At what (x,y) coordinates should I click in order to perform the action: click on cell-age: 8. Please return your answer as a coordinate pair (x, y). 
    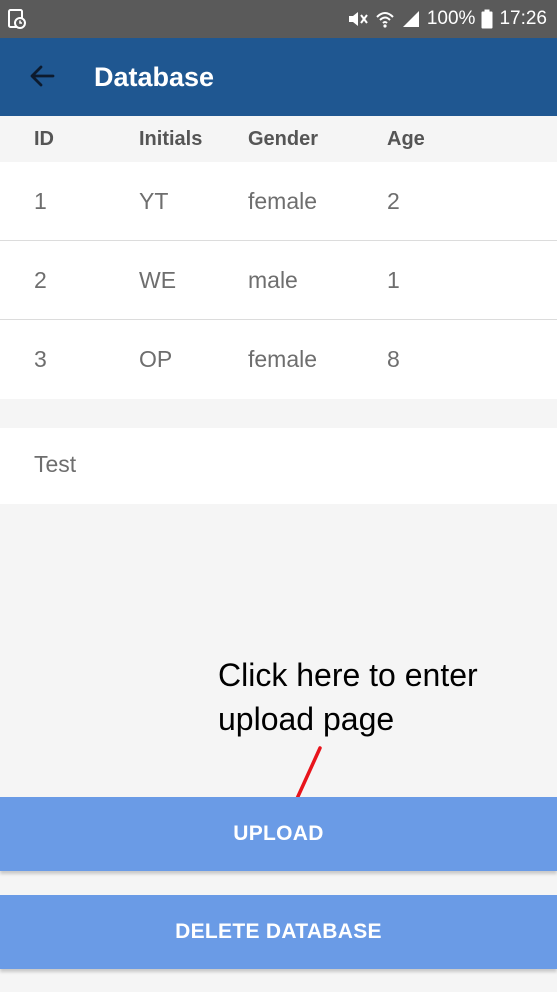
    Looking at the image, I should click on (393, 359).